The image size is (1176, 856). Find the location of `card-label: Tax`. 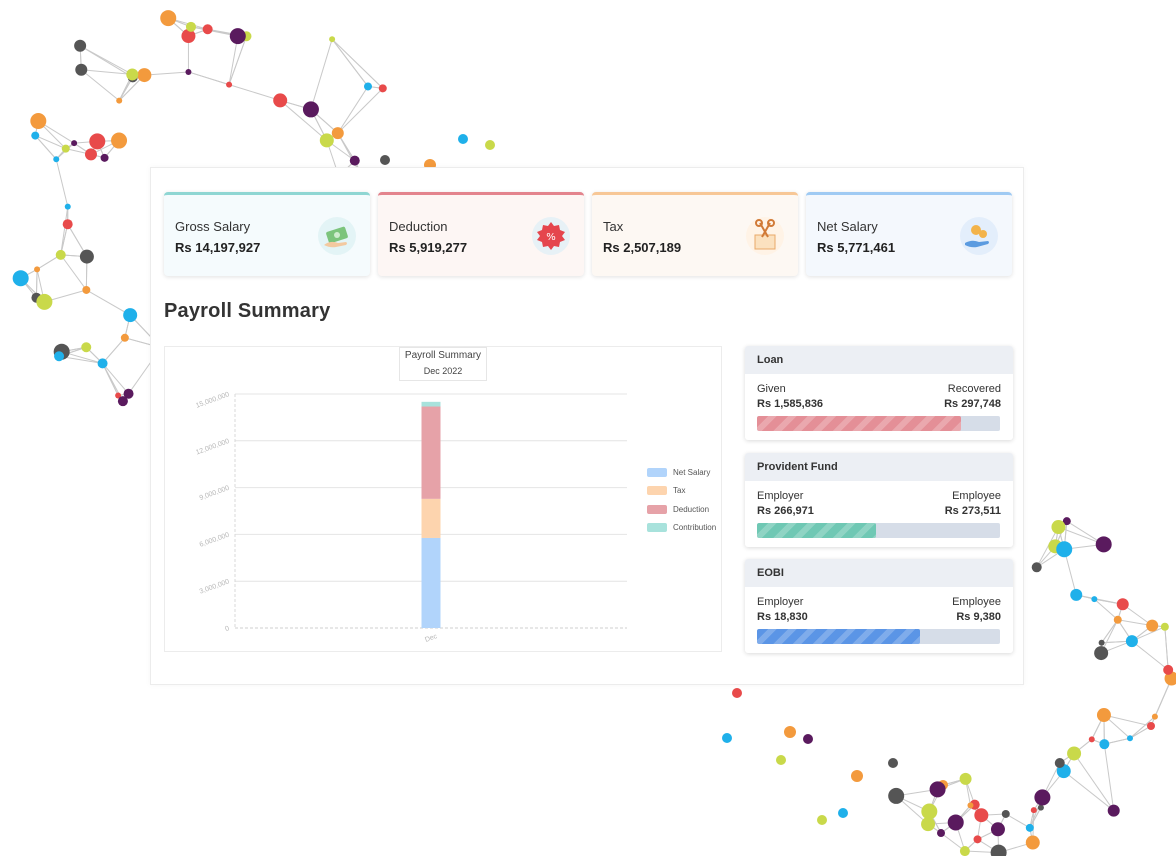

card-label: Tax is located at coordinates (613, 226).